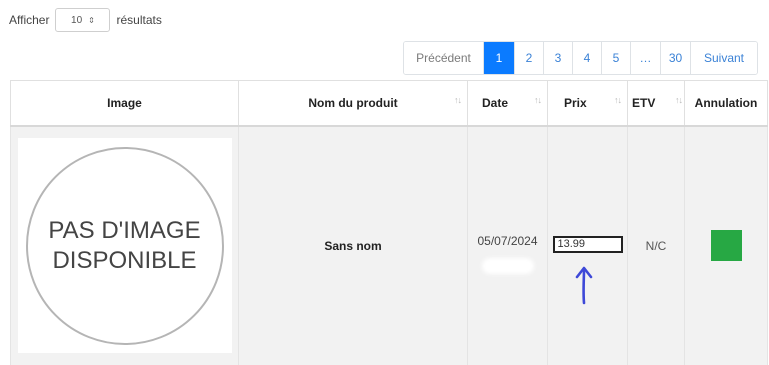 Image resolution: width=769 pixels, height=365 pixels. I want to click on length-control: Afficher 10 ⇕ résultats, so click(85, 20).